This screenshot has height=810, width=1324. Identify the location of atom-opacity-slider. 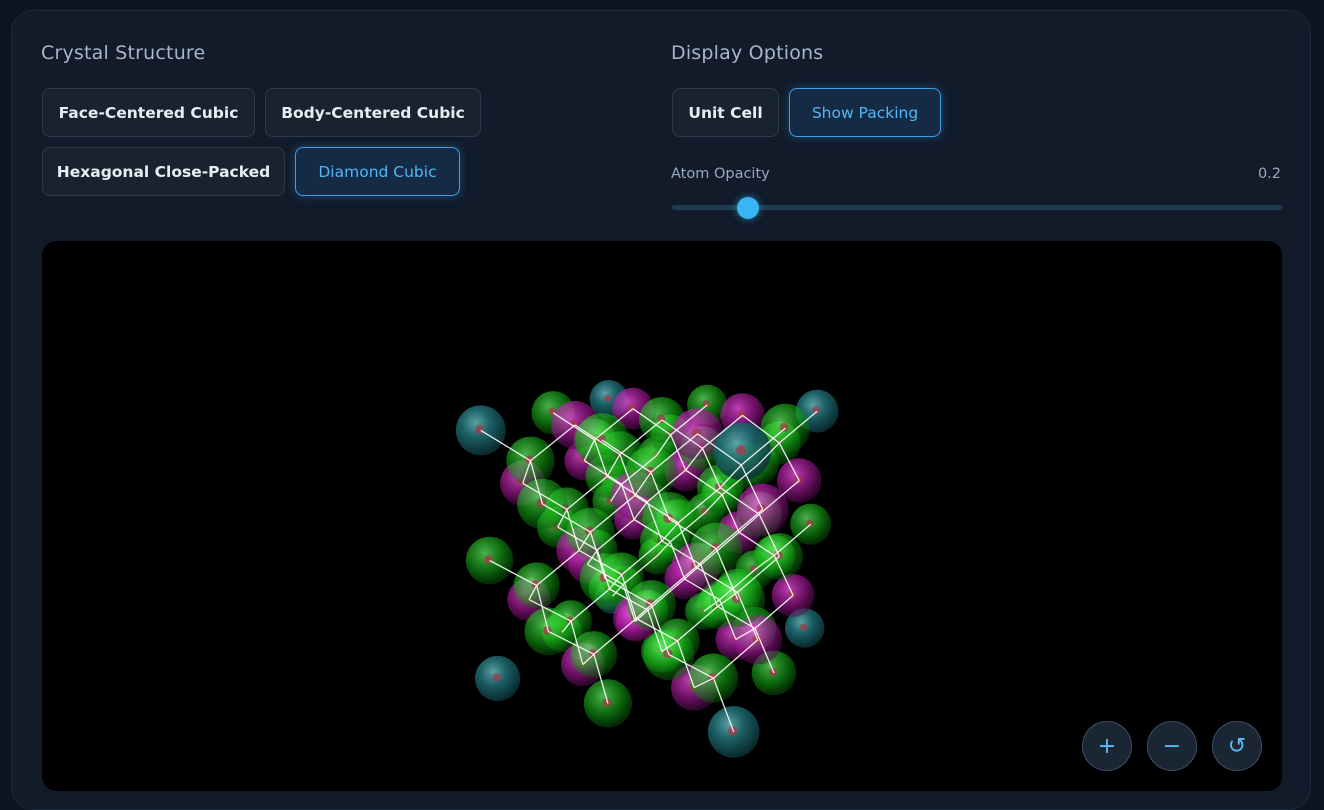
(977, 207).